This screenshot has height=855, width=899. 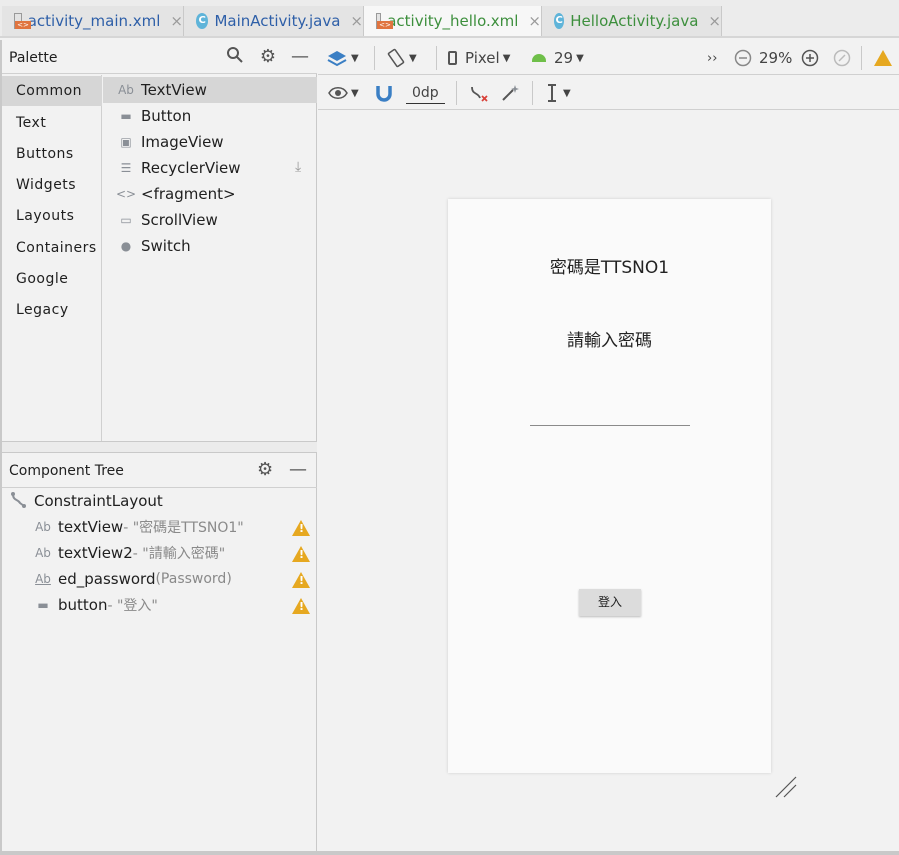 I want to click on tree-node-label: ConstraintLayout, so click(x=98, y=501).